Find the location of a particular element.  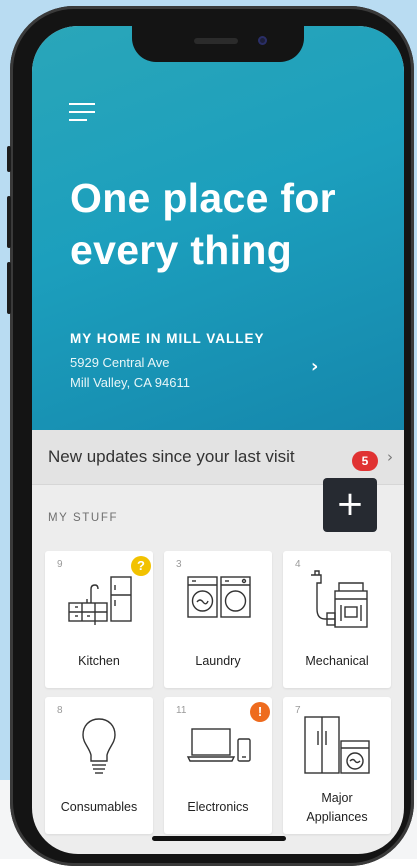

category-tile-consumables: 8 Consumables is located at coordinates (99, 765).